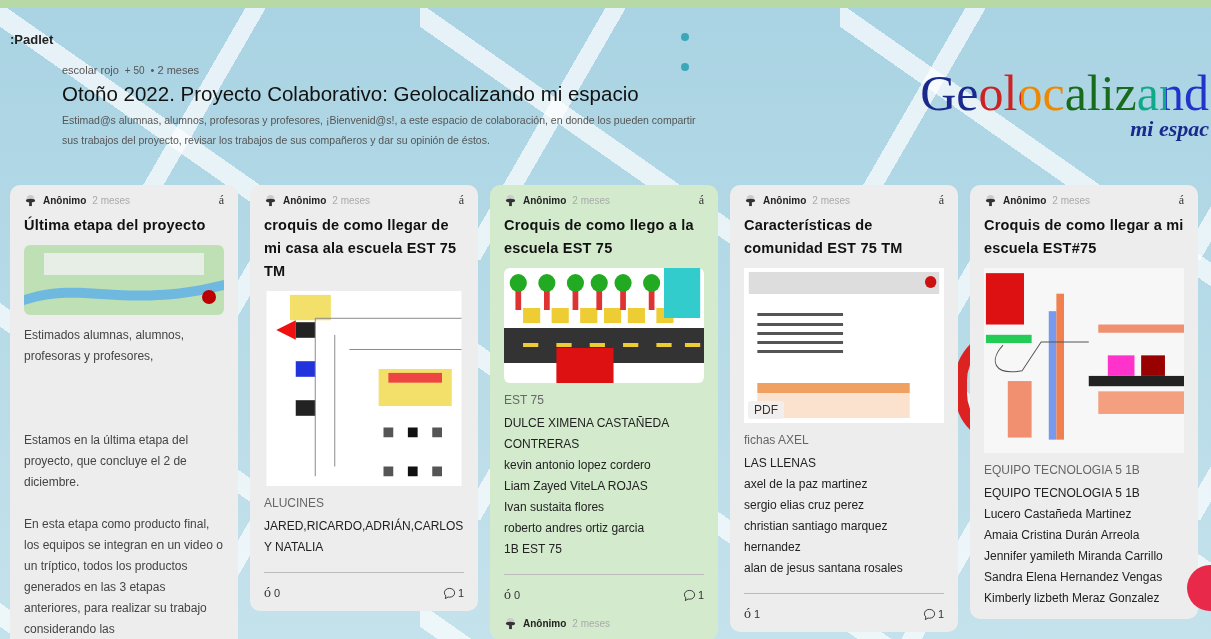 The width and height of the screenshot is (1211, 639). What do you see at coordinates (524, 400) in the screenshot?
I see `post-subtitle: EST 75` at bounding box center [524, 400].